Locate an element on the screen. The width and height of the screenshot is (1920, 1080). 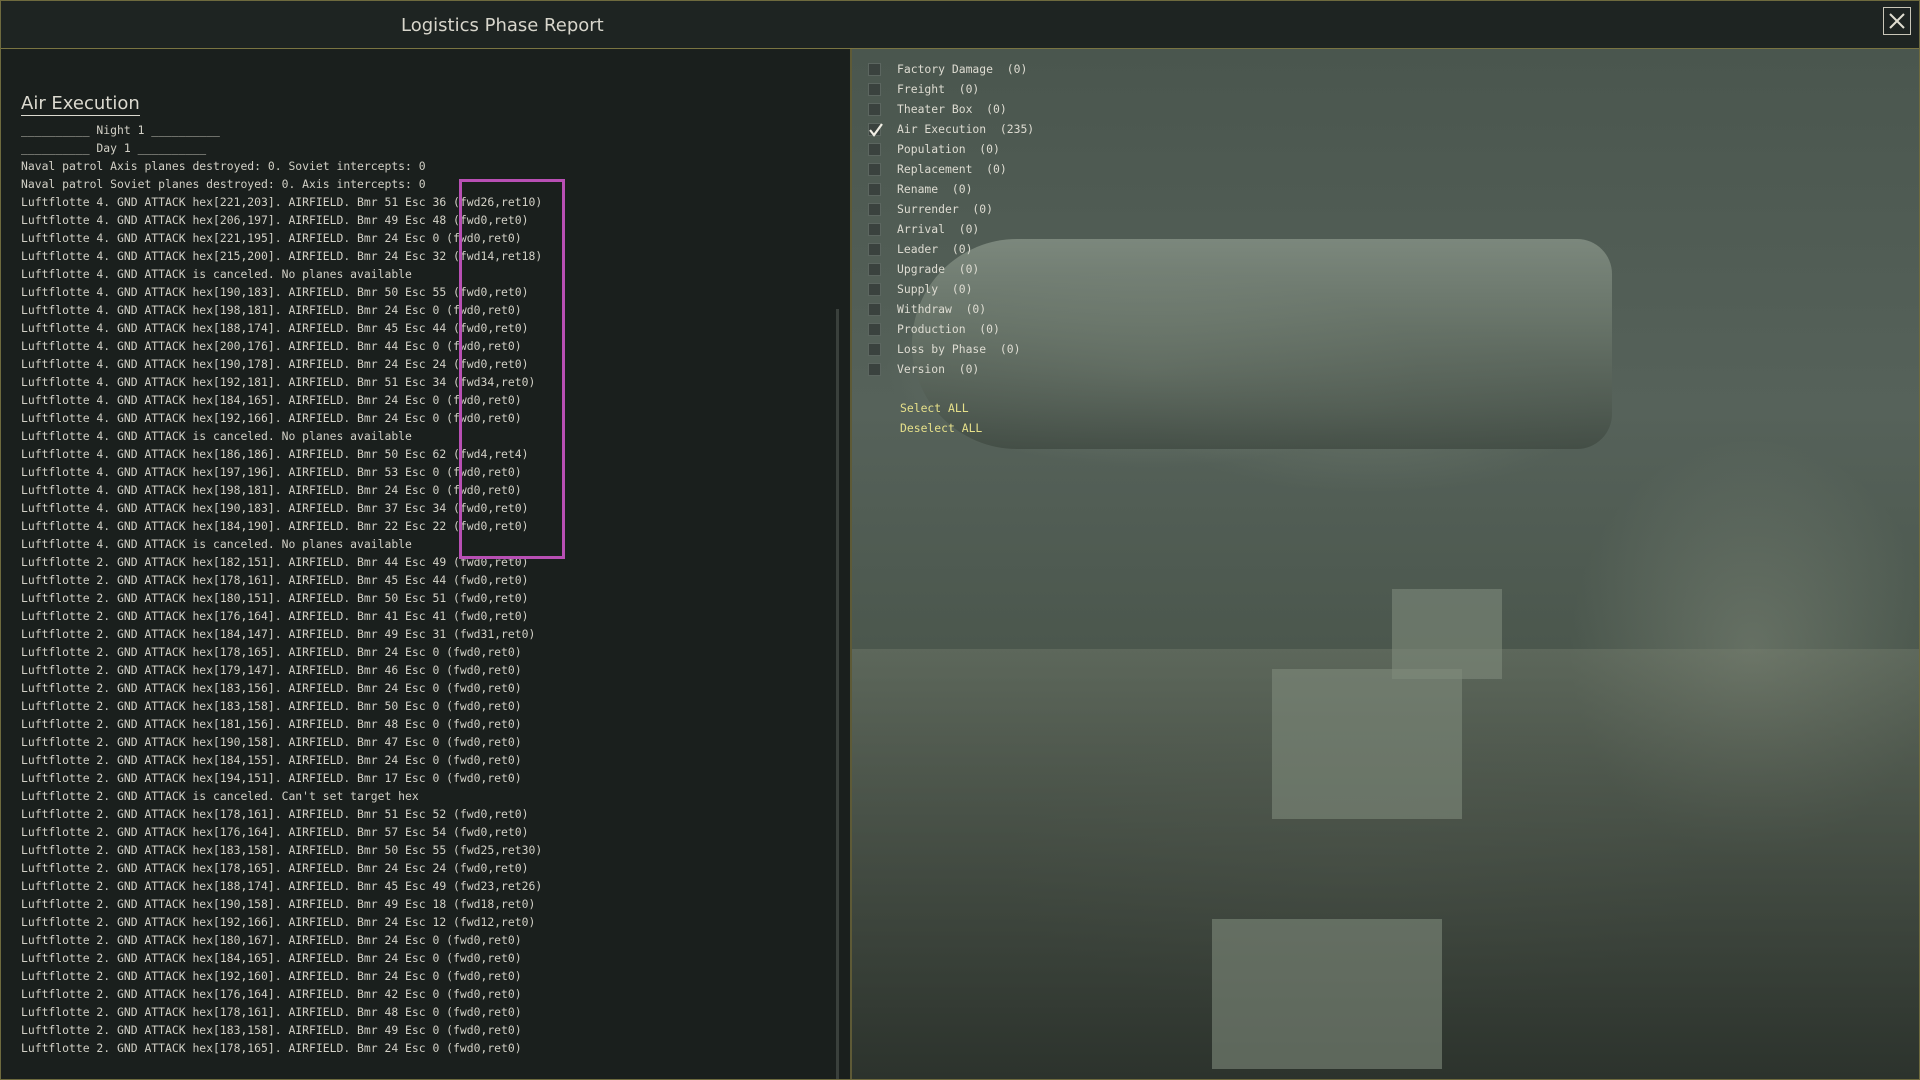
filter-item: Theater Box (0) is located at coordinates (951, 109).